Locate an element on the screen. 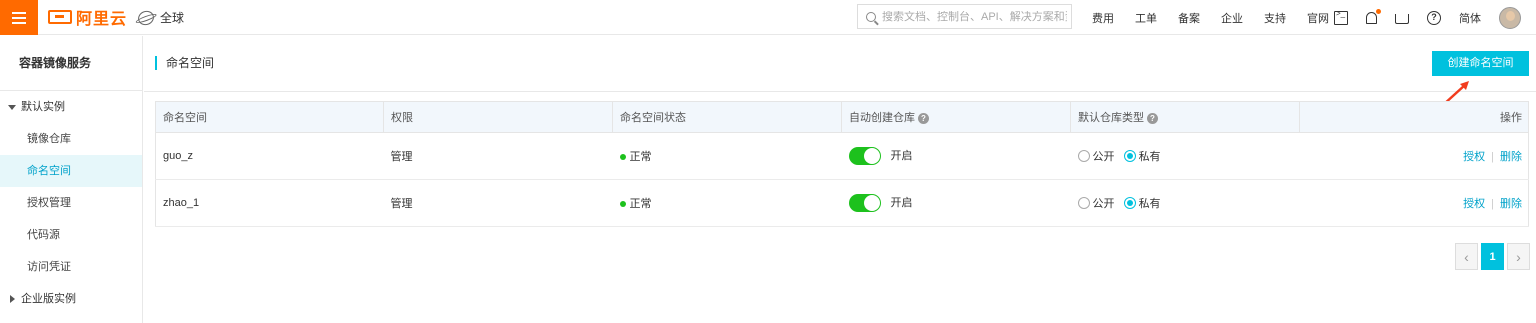 This screenshot has height=323, width=1536. logo-text: 阿里云 is located at coordinates (102, 19).